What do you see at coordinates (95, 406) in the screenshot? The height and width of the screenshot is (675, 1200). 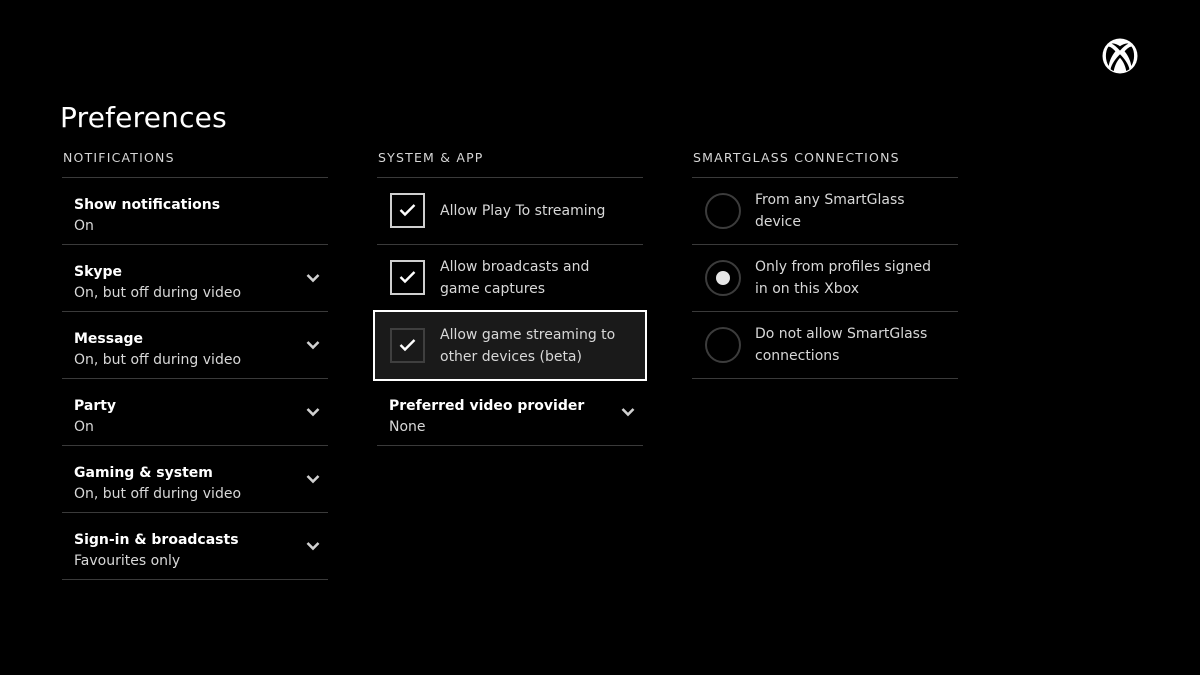 I see `row-title: Party` at bounding box center [95, 406].